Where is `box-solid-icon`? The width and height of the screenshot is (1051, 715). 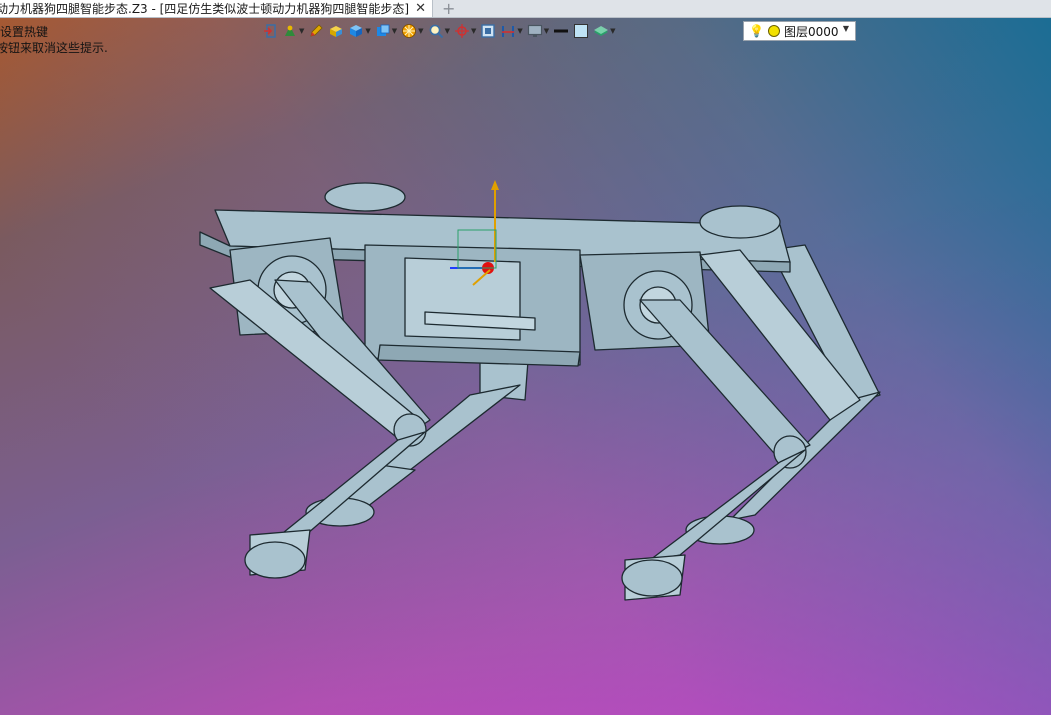 box-solid-icon is located at coordinates (336, 31).